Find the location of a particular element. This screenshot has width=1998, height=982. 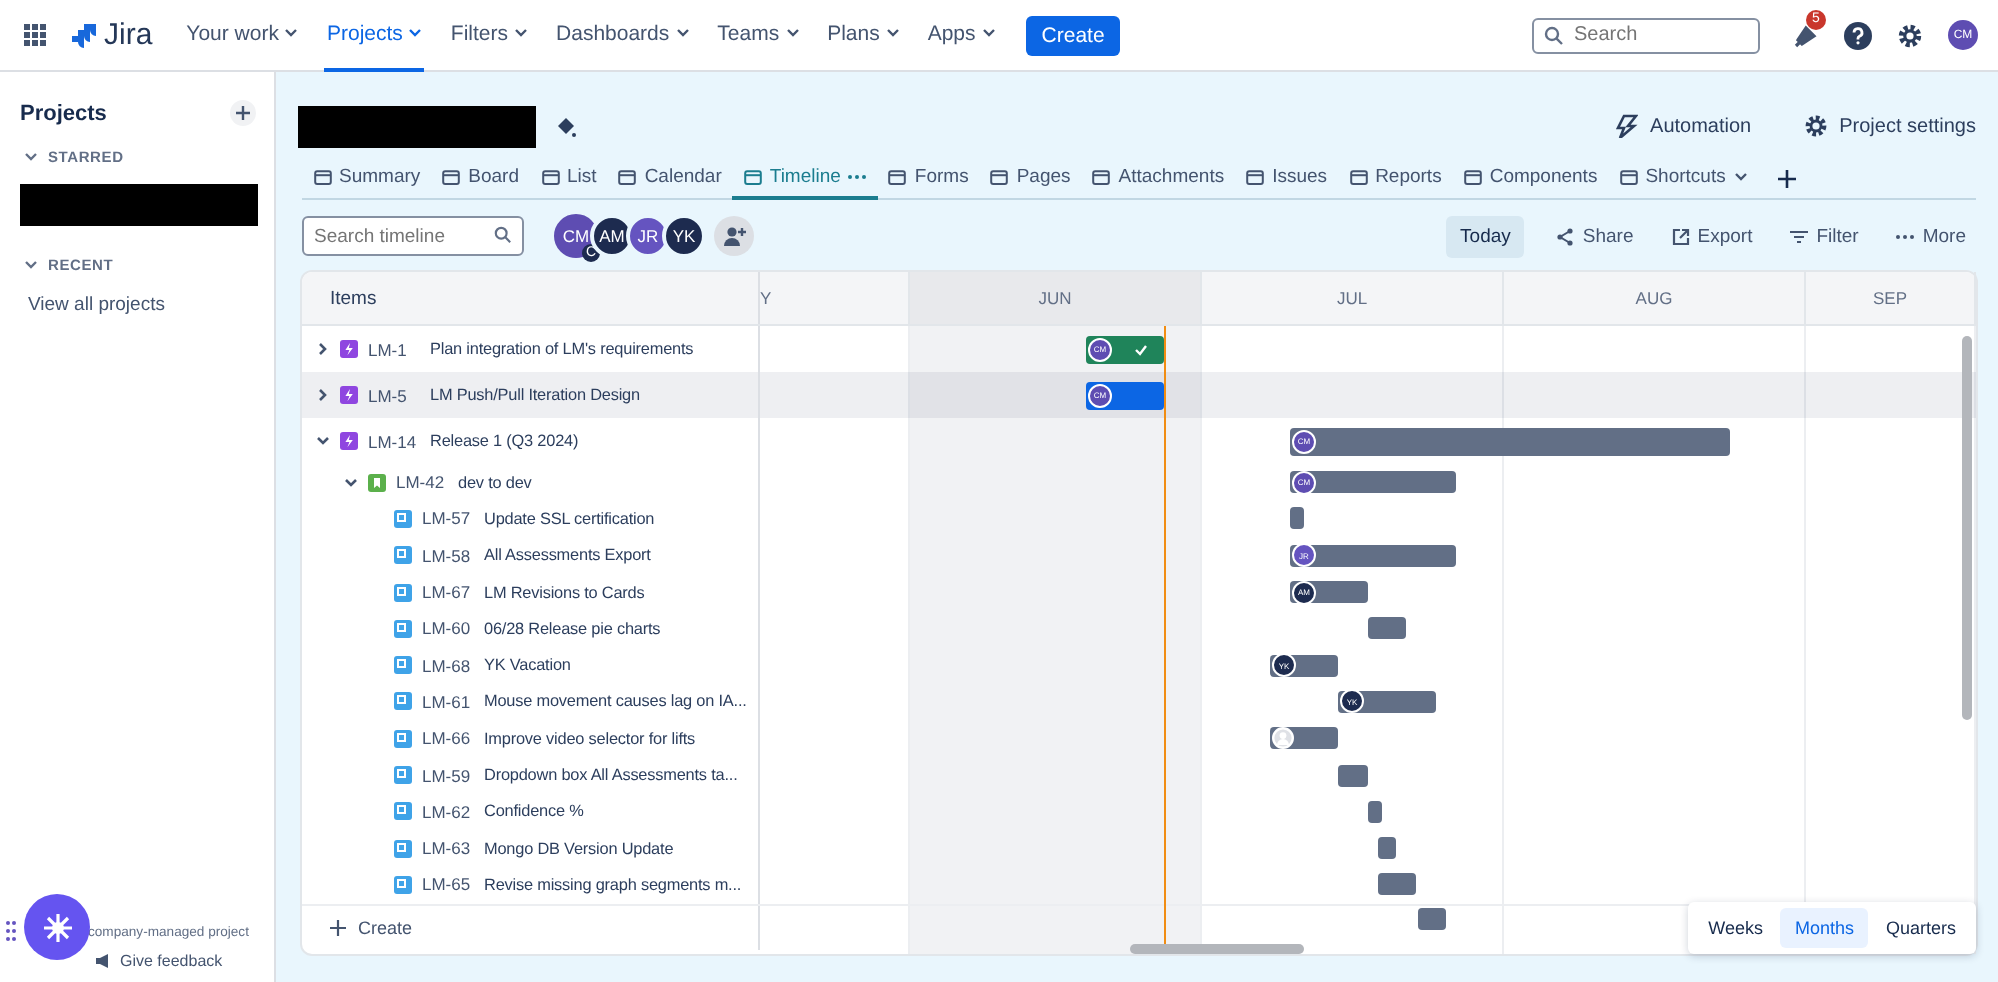

drag-handle-icon is located at coordinates (11, 931).